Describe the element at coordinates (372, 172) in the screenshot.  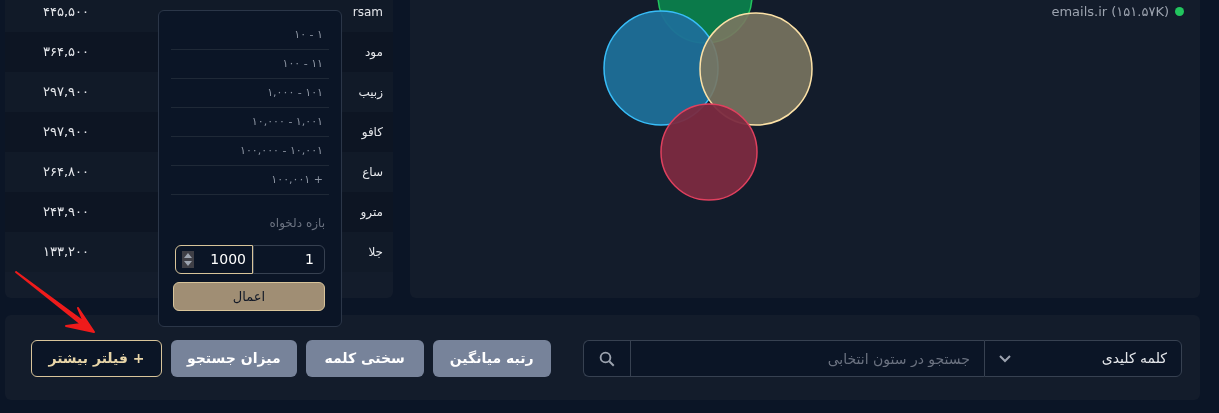
I see `table-cell-text: ساع` at that location.